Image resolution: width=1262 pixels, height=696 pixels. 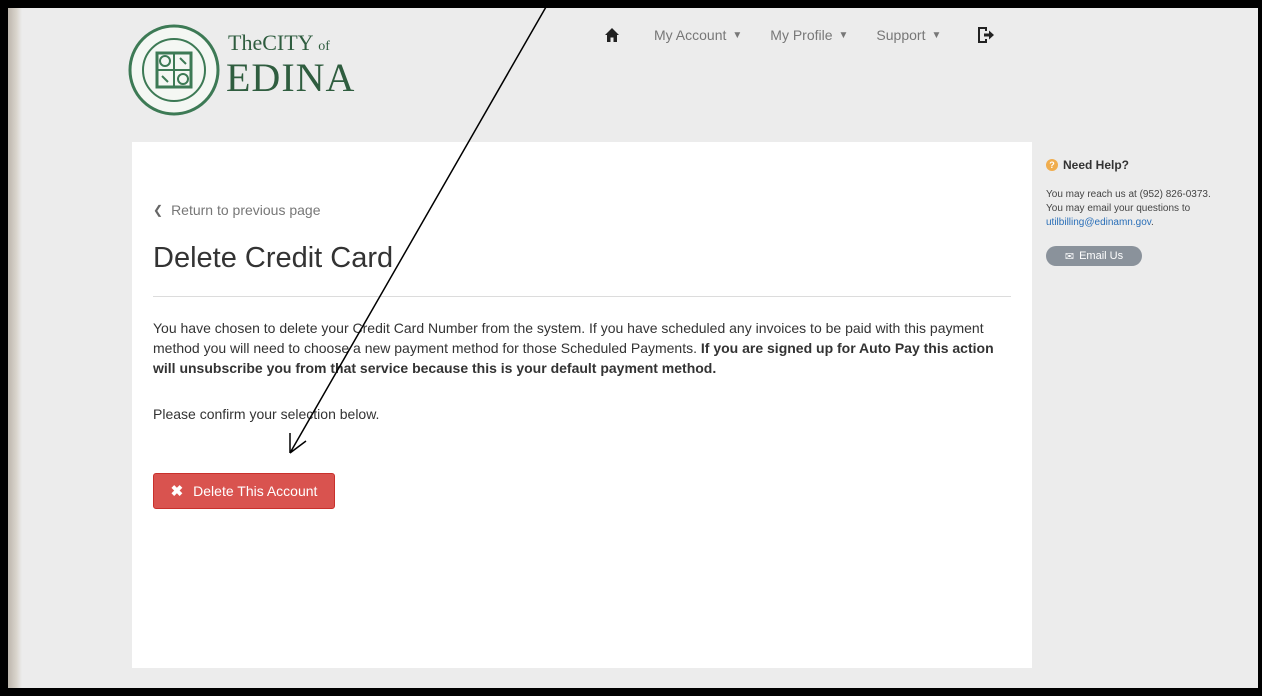 I want to click on help-phone-text: You may reach us at (952) 826-0373., so click(x=1128, y=194).